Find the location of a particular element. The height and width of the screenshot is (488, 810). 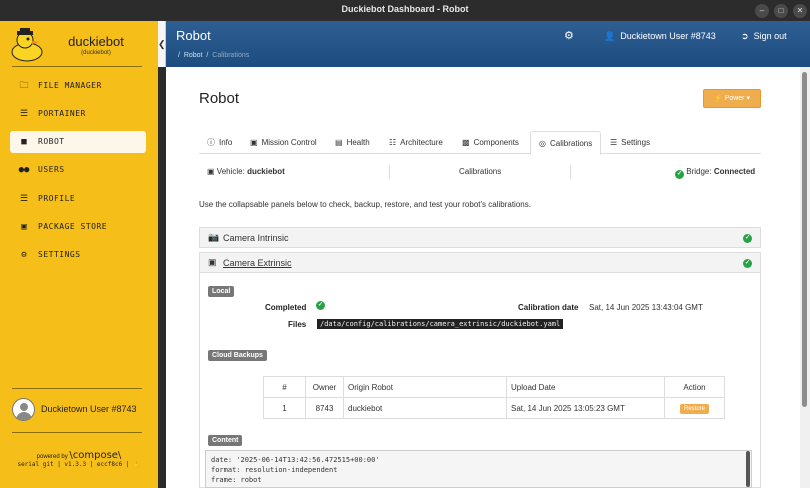

tab-health: ▤ Health is located at coordinates (352, 142).